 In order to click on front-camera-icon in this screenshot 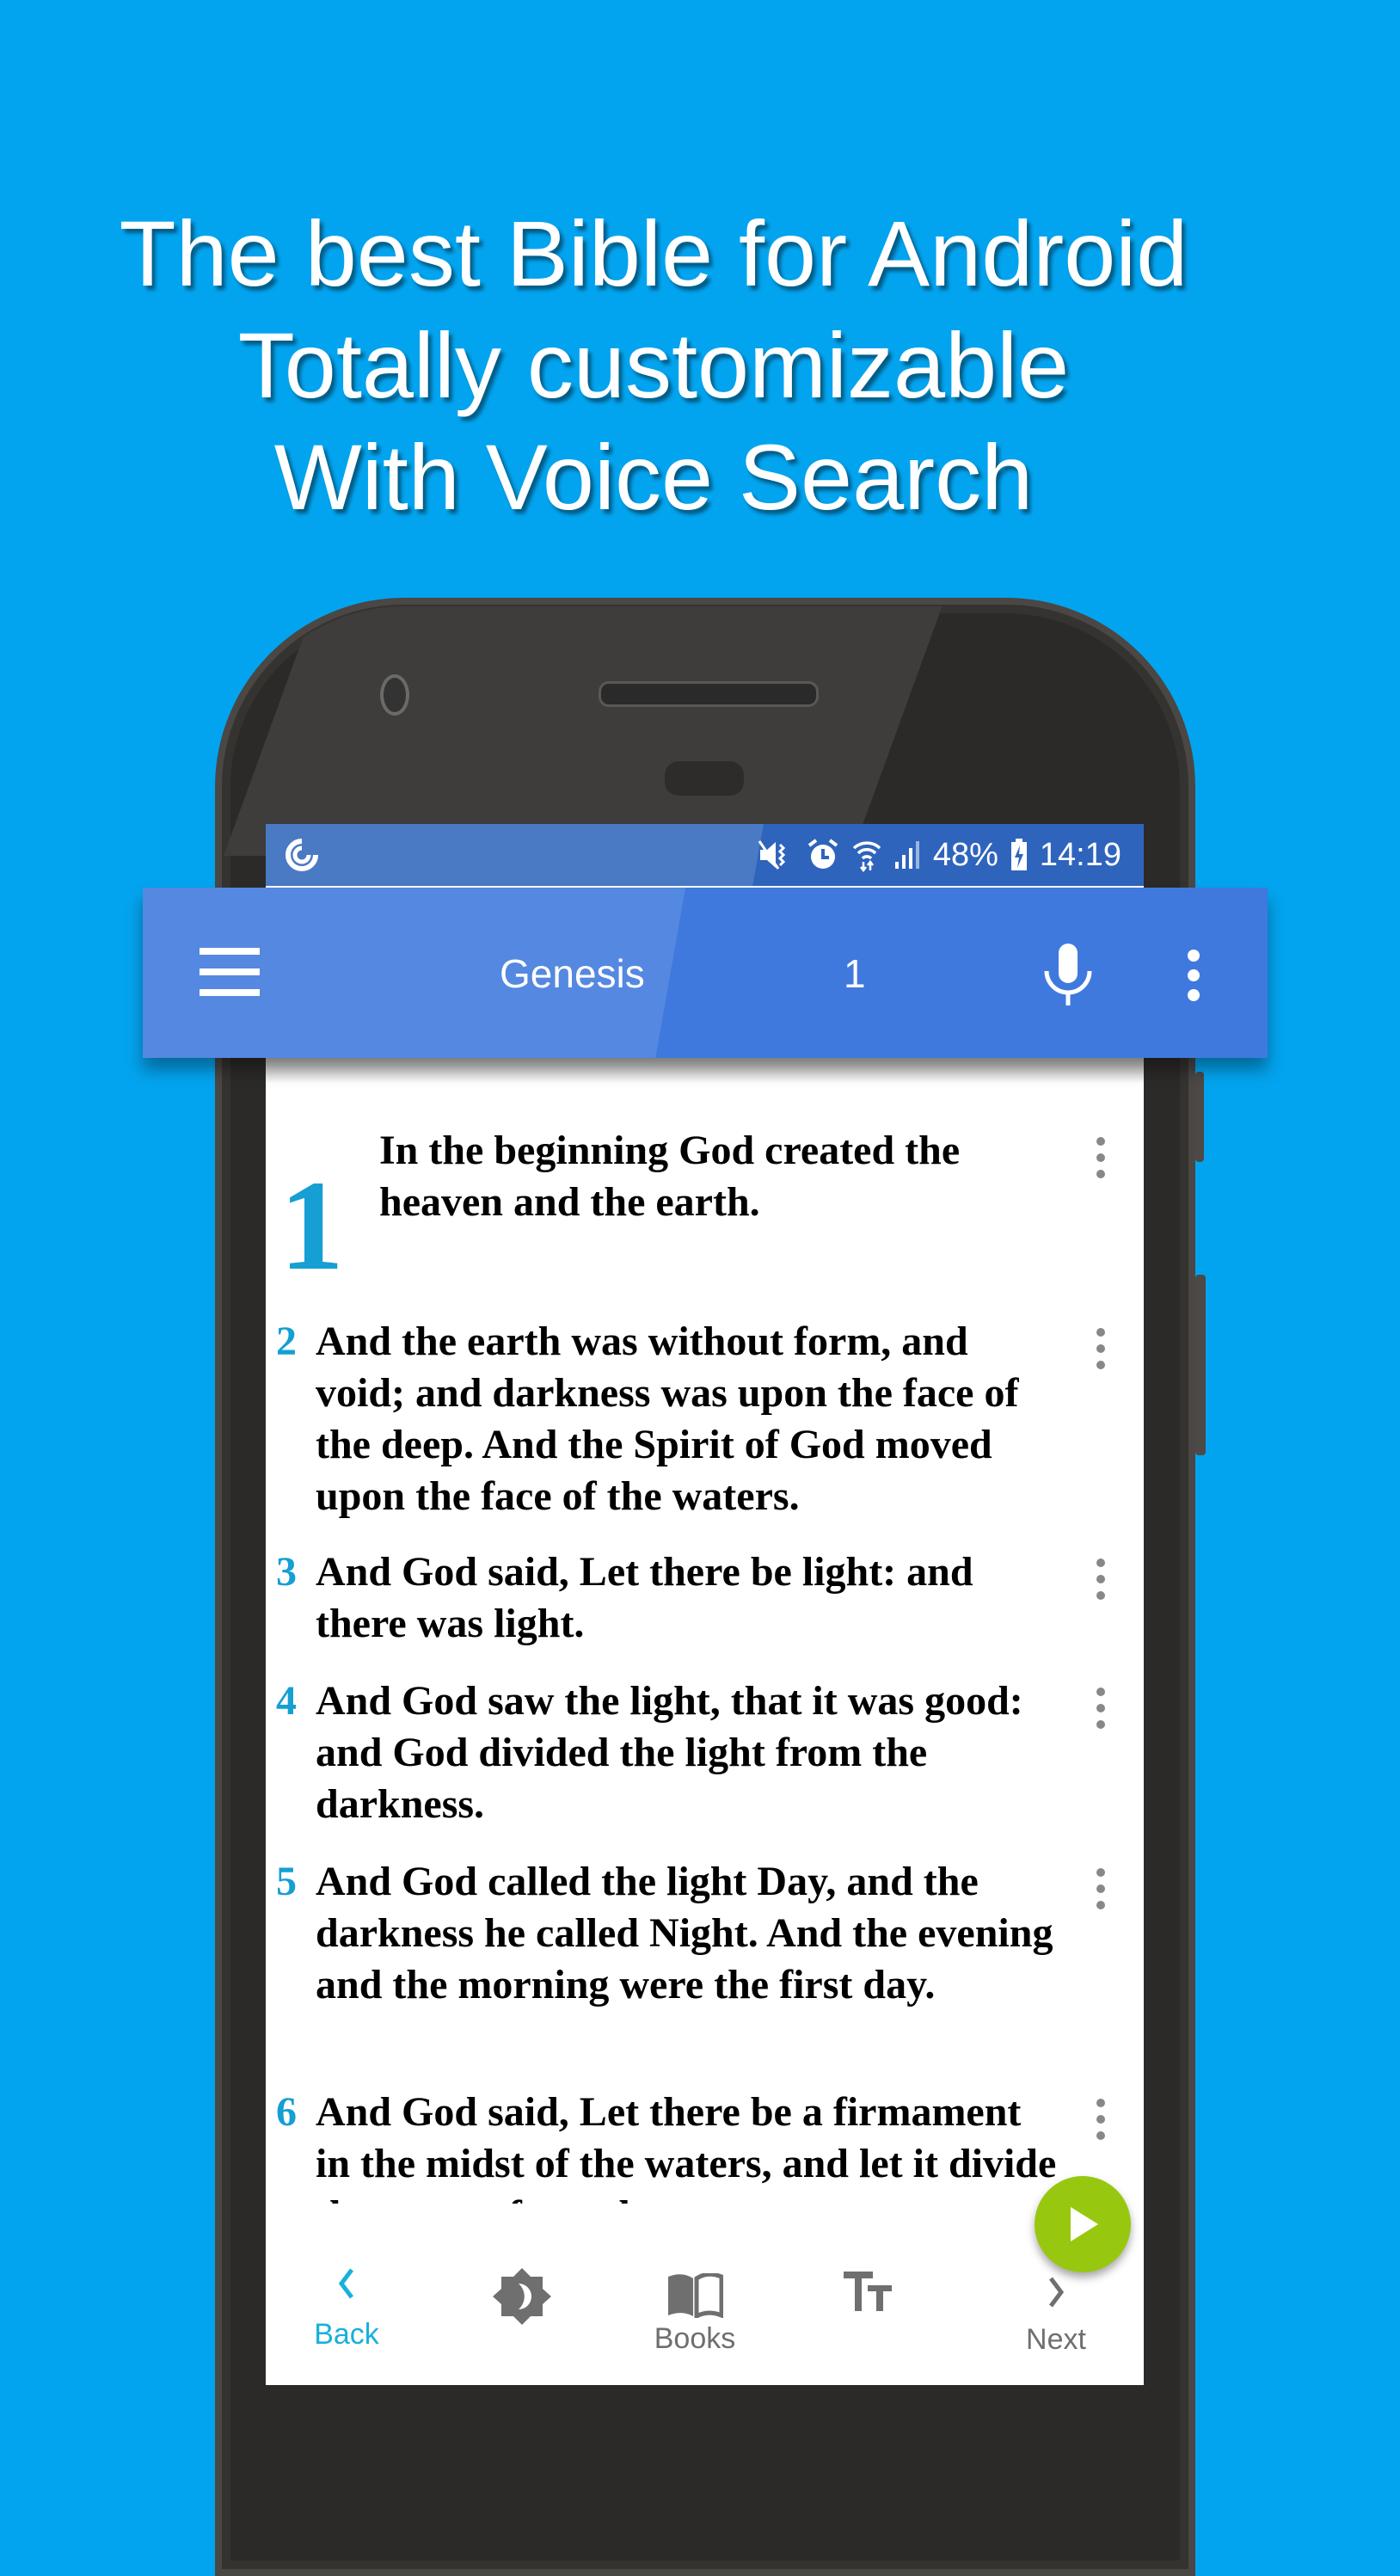, I will do `click(394, 695)`.